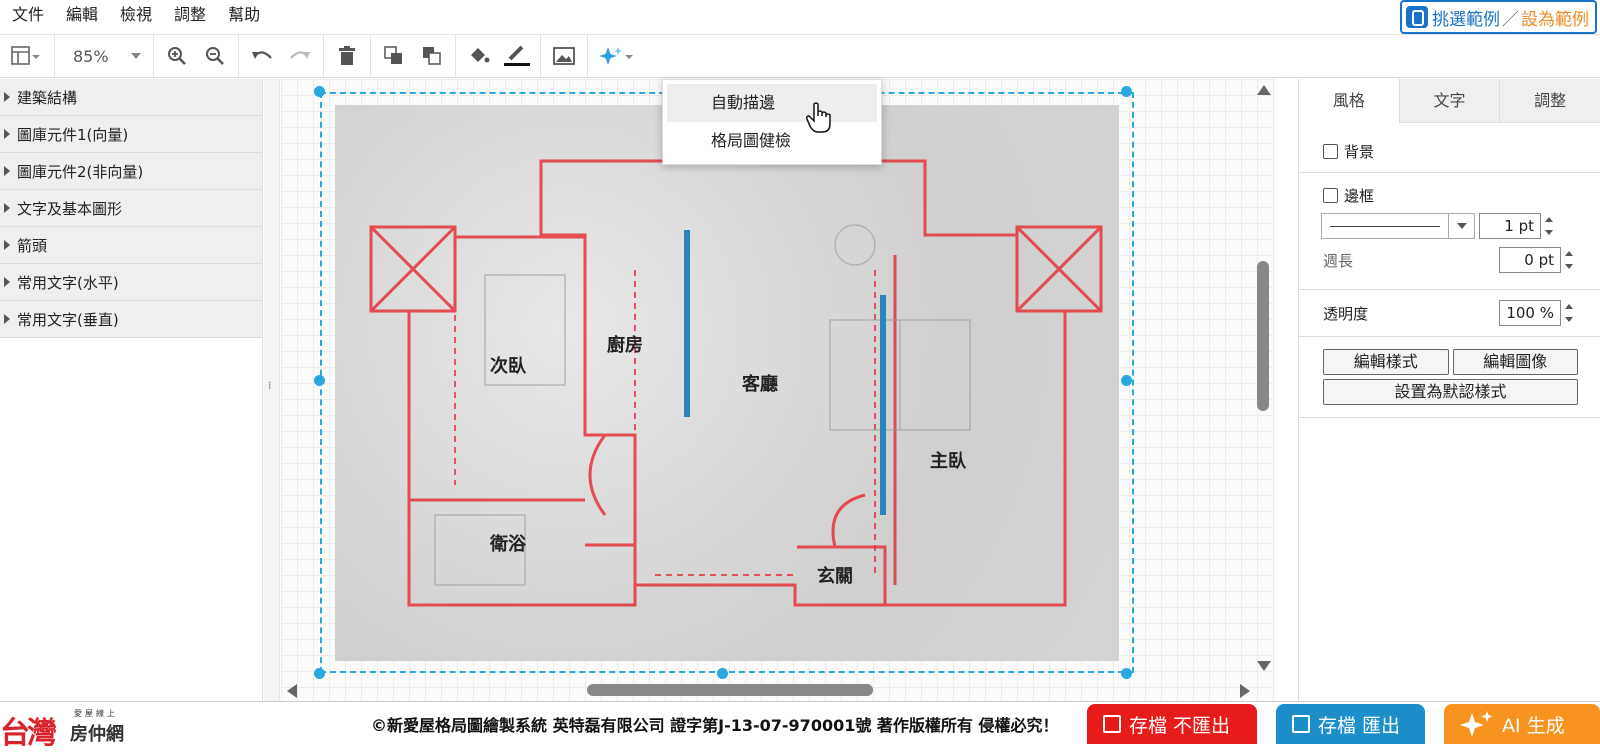  What do you see at coordinates (1126, 91) in the screenshot?
I see `resize-handle-top-right` at bounding box center [1126, 91].